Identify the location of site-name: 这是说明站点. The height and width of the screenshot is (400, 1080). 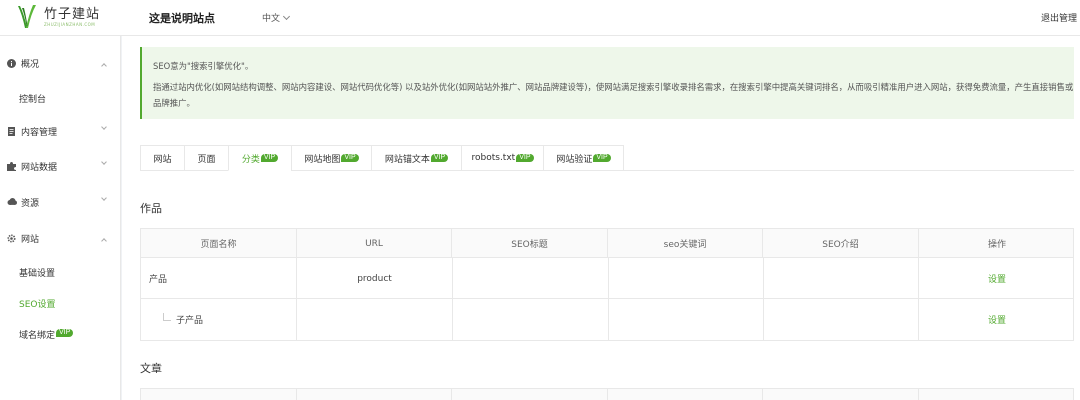
(182, 18).